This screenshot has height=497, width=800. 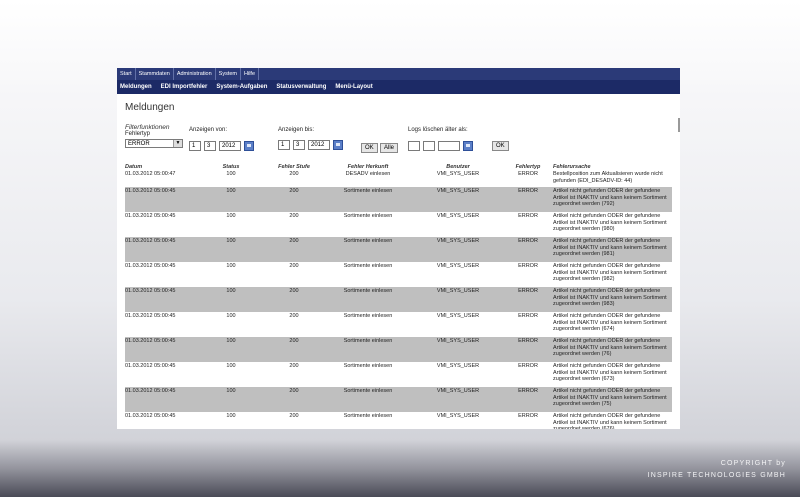 What do you see at coordinates (389, 148) in the screenshot?
I see `alle-button: Alle` at bounding box center [389, 148].